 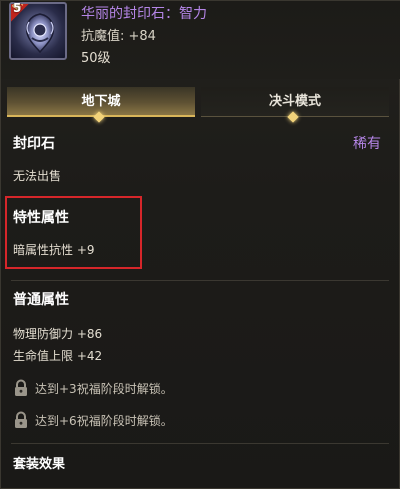 What do you see at coordinates (199, 105) in the screenshot?
I see `mode-tabs: 地下城 决斗模式` at bounding box center [199, 105].